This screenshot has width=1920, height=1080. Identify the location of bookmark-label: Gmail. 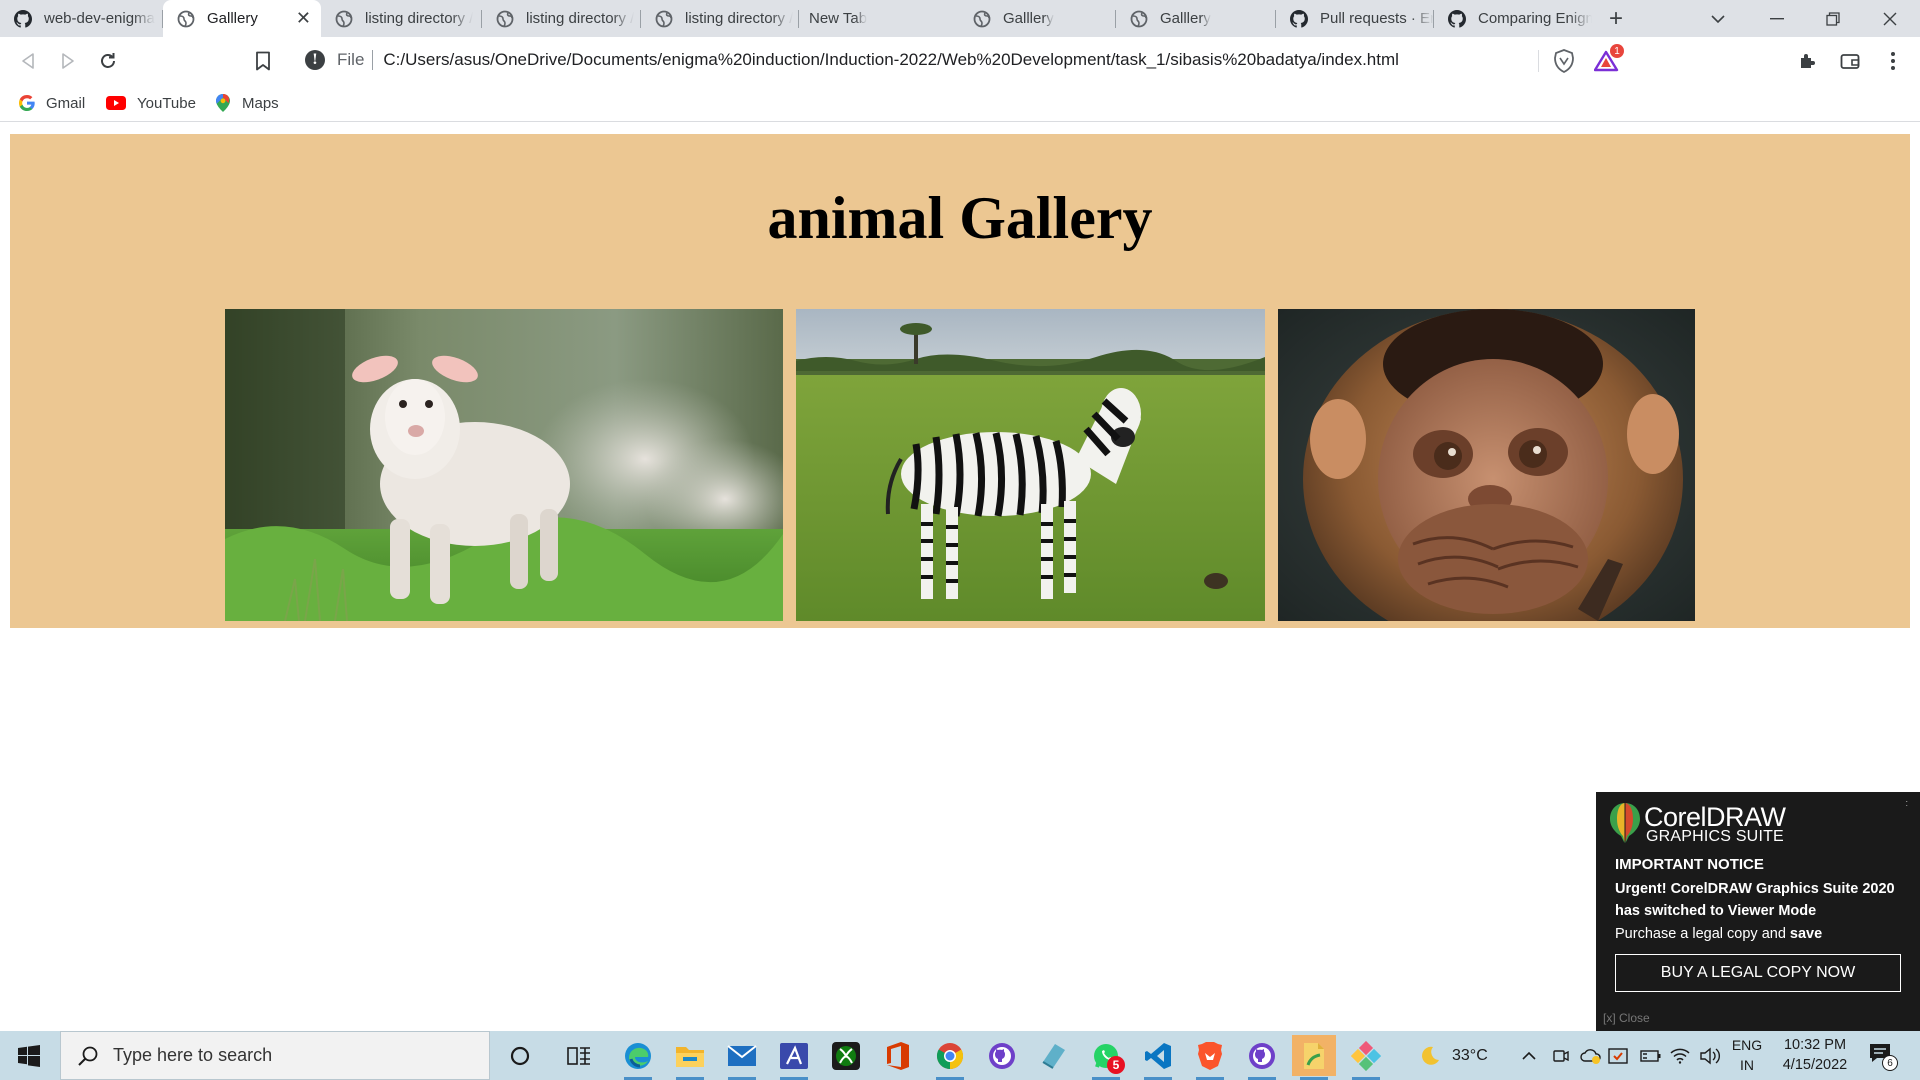
(66, 103).